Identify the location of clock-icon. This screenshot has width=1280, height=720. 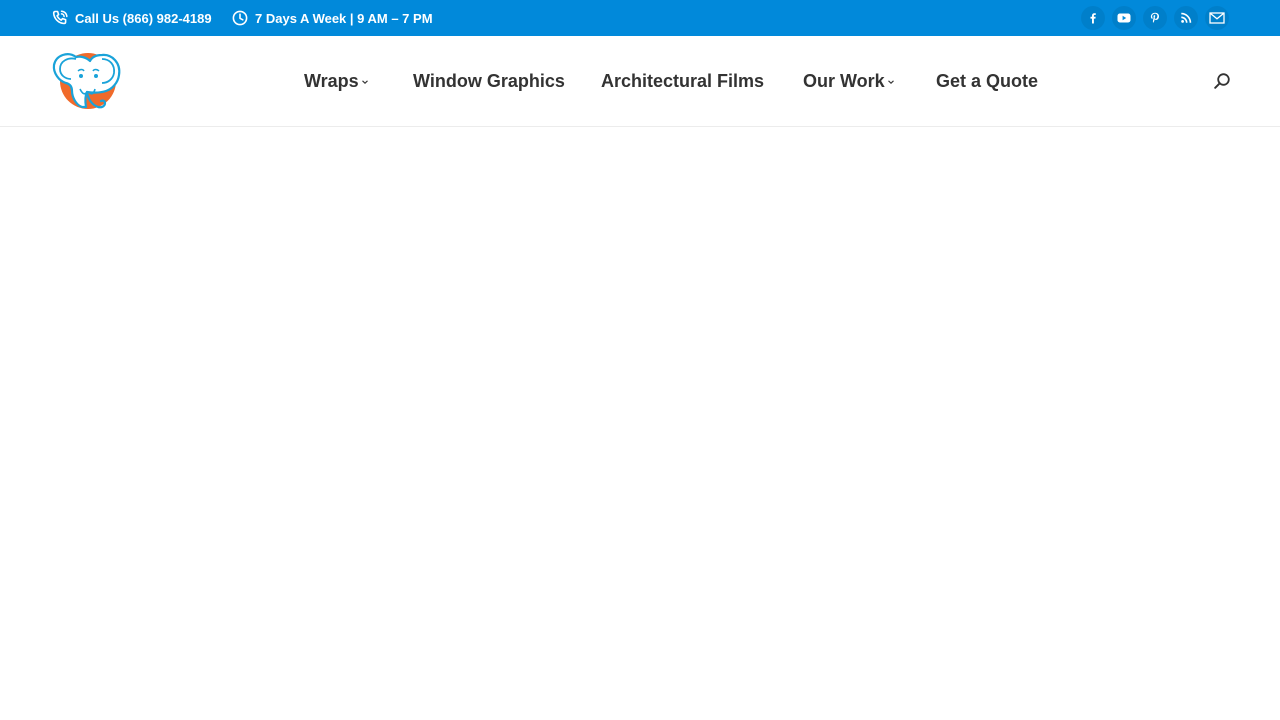
(240, 18).